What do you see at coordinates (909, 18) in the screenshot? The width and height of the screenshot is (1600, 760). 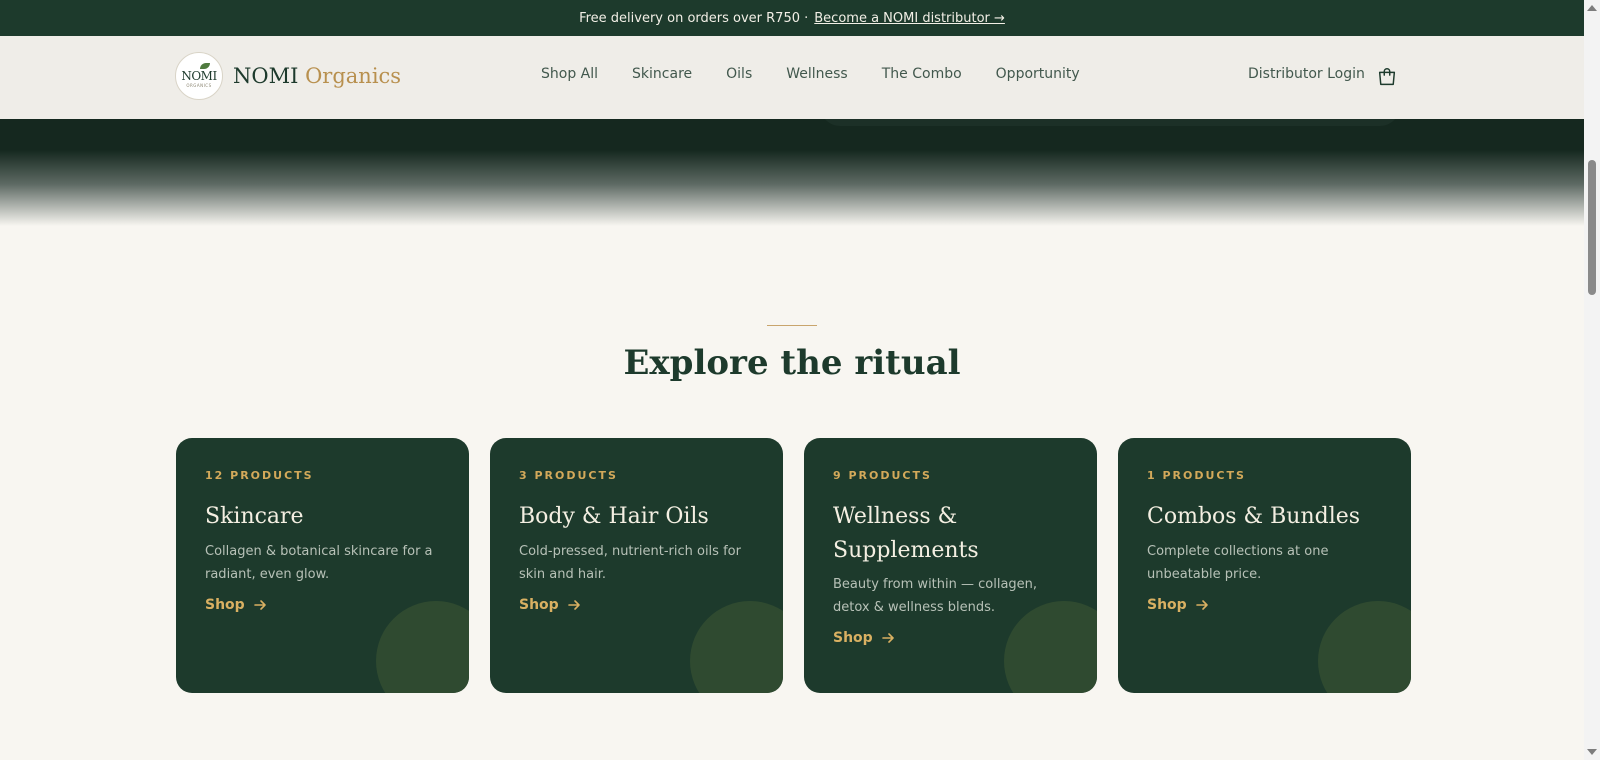 I see `become-distributor-link: Become a NOMI distributor →` at bounding box center [909, 18].